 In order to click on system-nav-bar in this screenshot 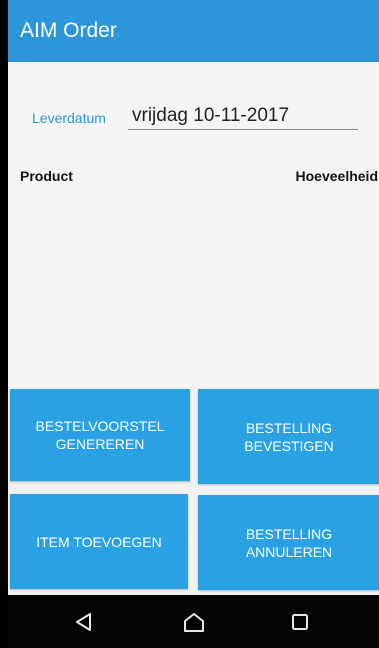, I will do `click(193, 621)`.